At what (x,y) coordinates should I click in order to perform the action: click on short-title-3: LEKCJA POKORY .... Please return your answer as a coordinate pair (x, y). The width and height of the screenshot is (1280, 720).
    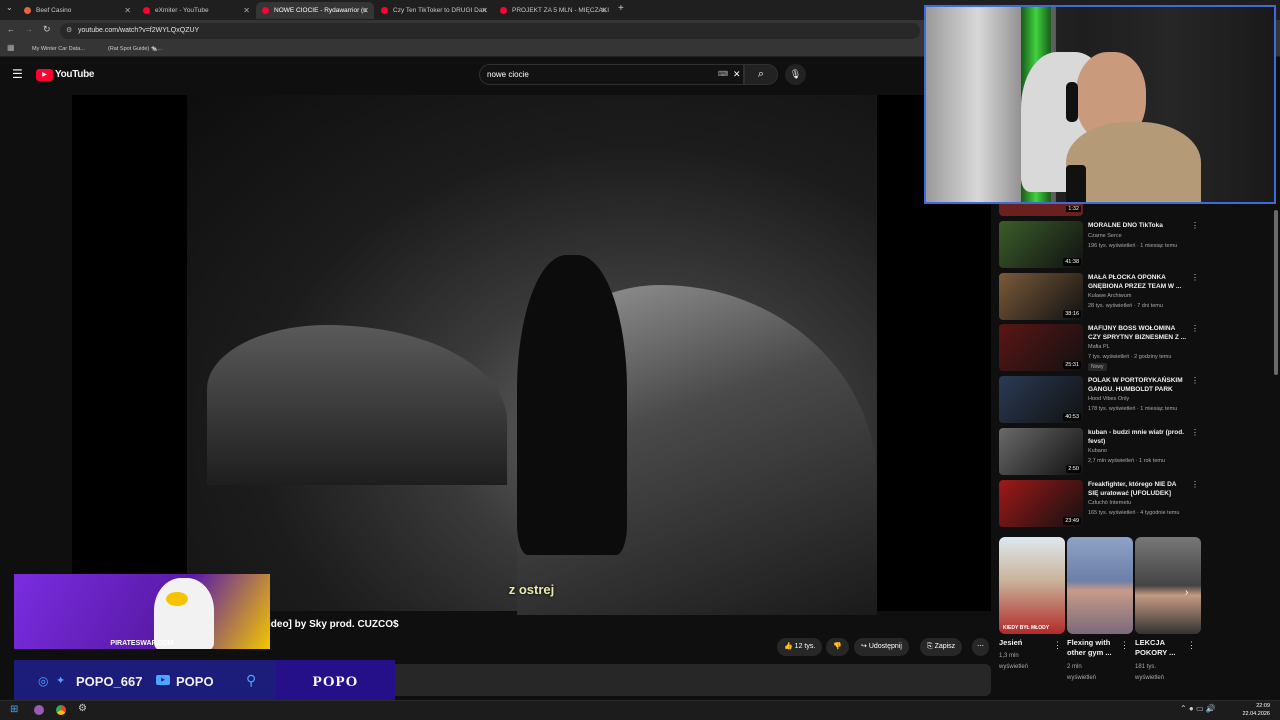
    Looking at the image, I should click on (1160, 648).